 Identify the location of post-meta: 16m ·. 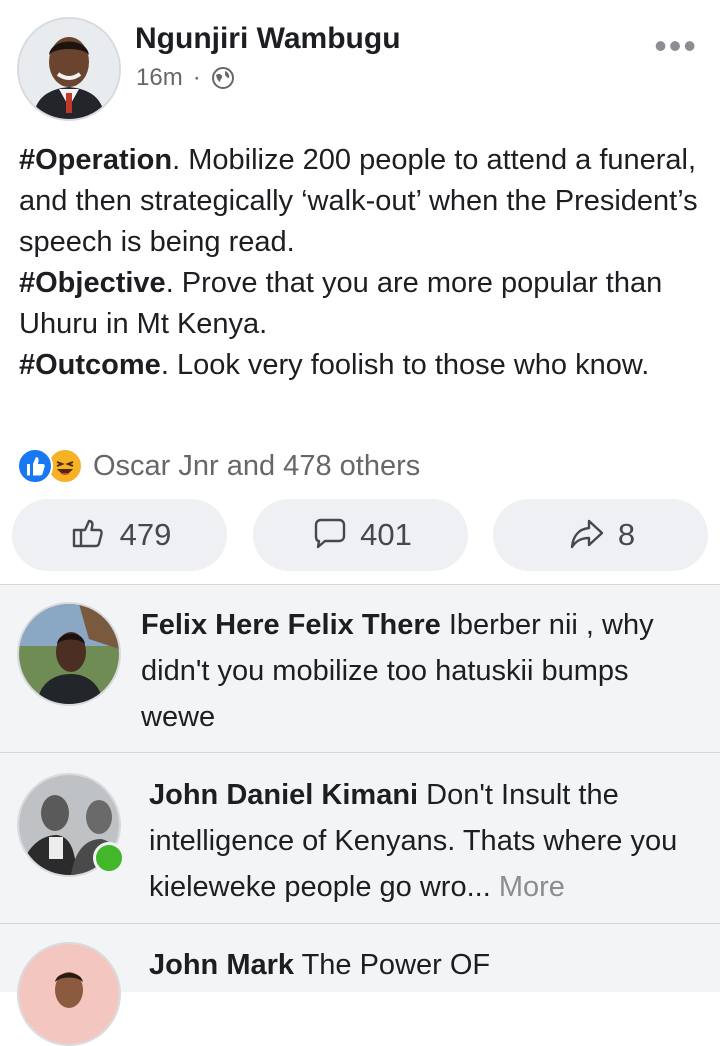
(185, 78).